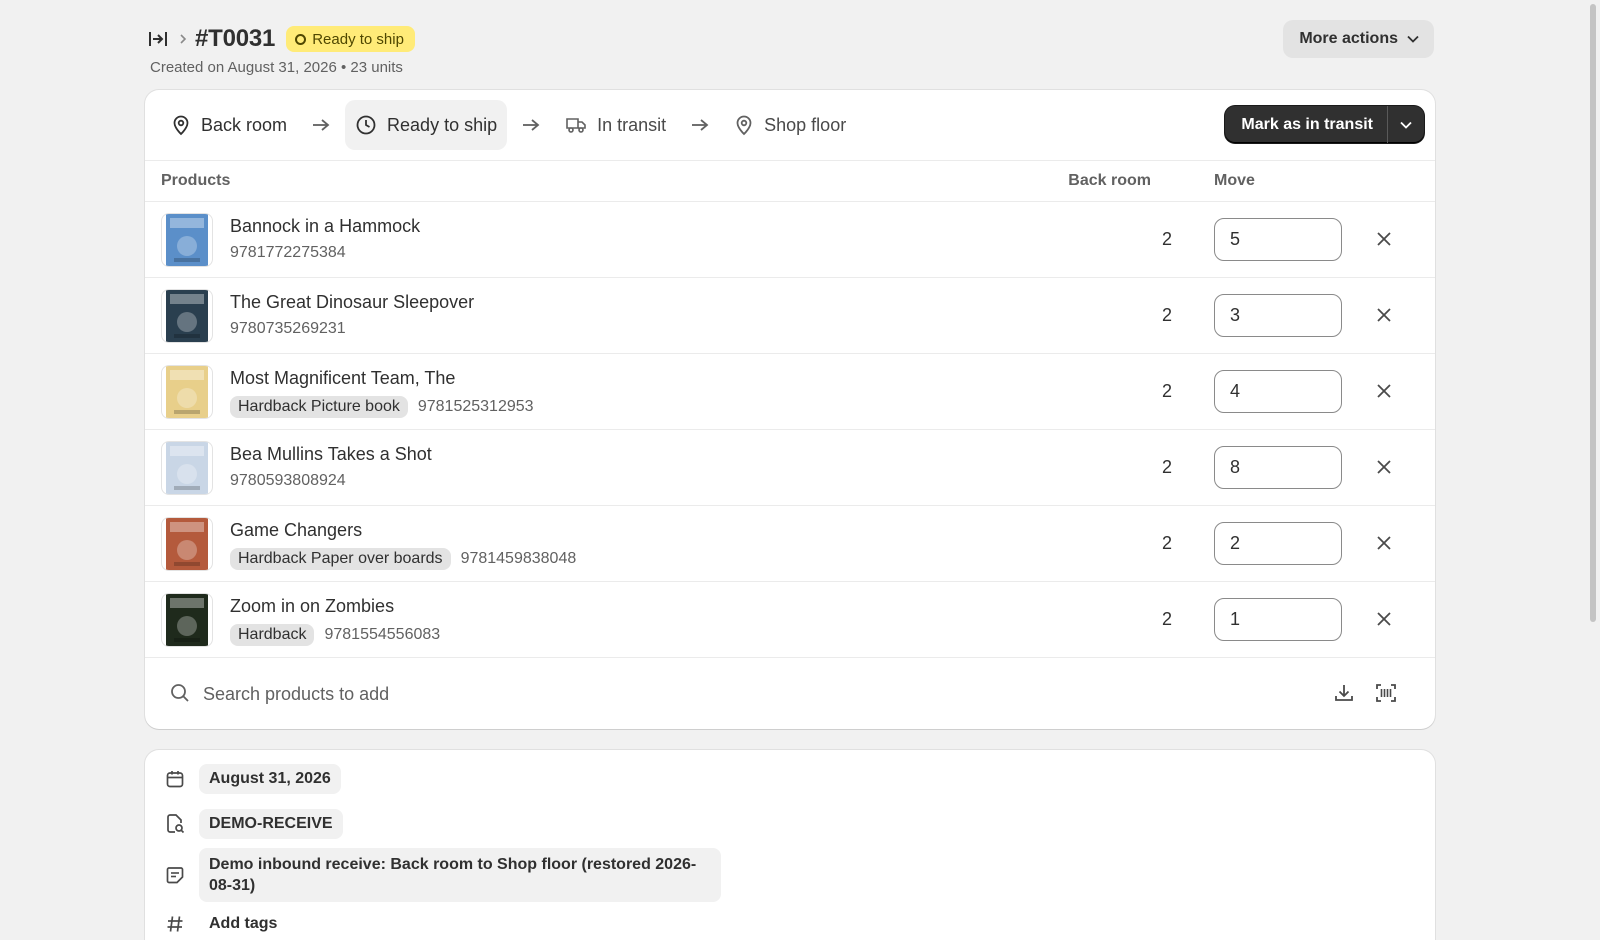 The width and height of the screenshot is (1600, 940). Describe the element at coordinates (1234, 180) in the screenshot. I see `column-header-move: Move` at that location.